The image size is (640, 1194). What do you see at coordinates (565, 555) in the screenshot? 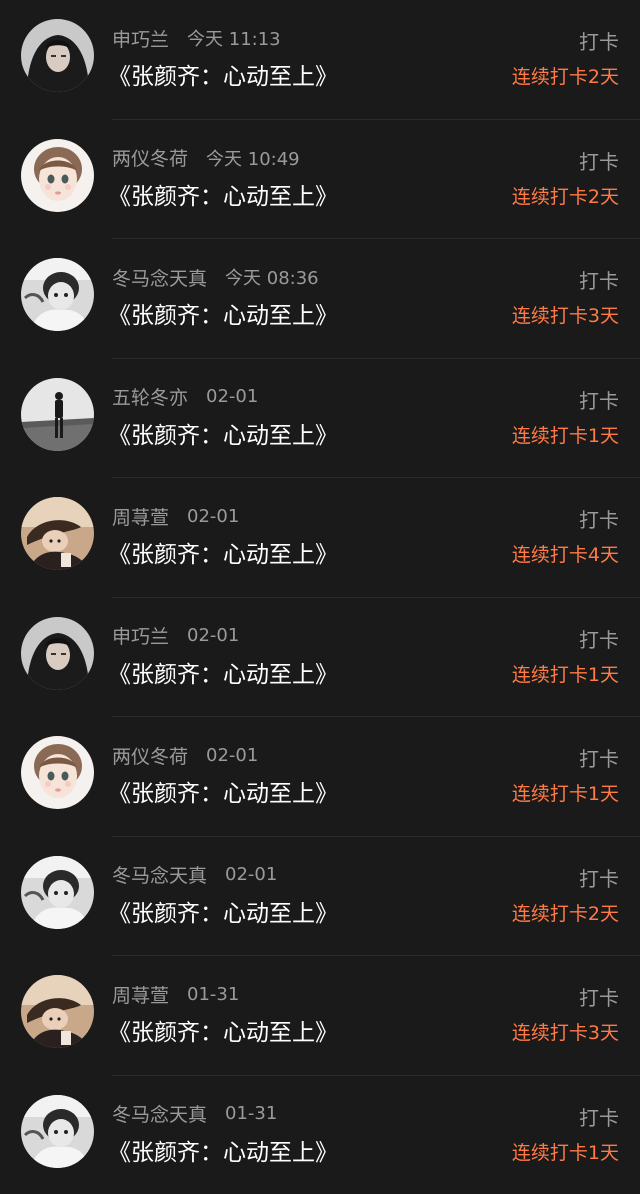
I see `streak-label: 连续打卡4天` at bounding box center [565, 555].